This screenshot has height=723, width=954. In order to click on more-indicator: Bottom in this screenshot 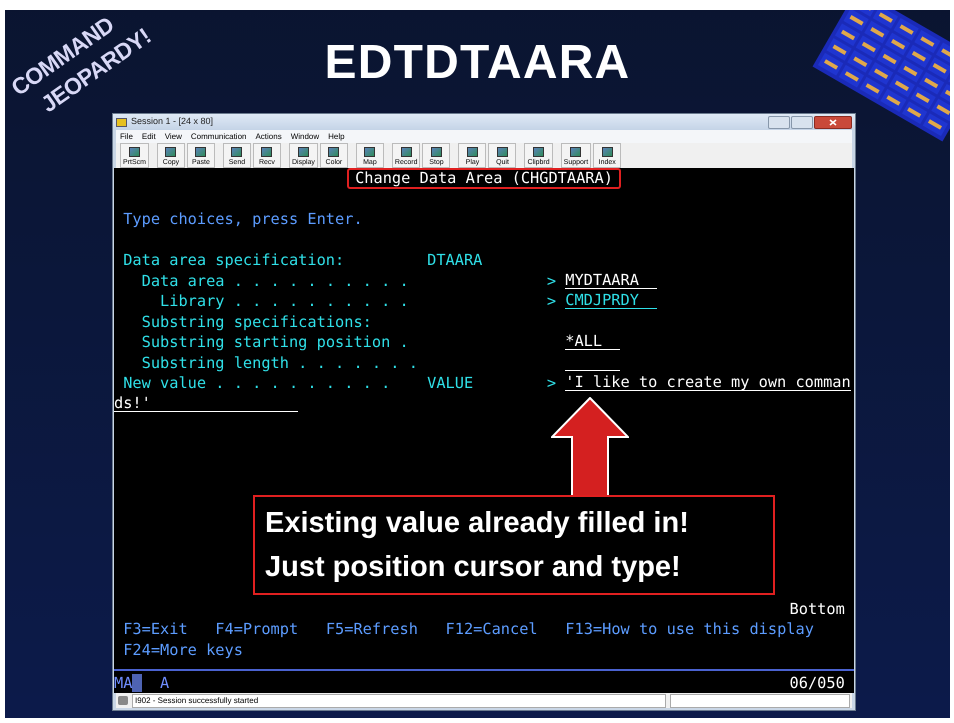, I will do `click(817, 609)`.